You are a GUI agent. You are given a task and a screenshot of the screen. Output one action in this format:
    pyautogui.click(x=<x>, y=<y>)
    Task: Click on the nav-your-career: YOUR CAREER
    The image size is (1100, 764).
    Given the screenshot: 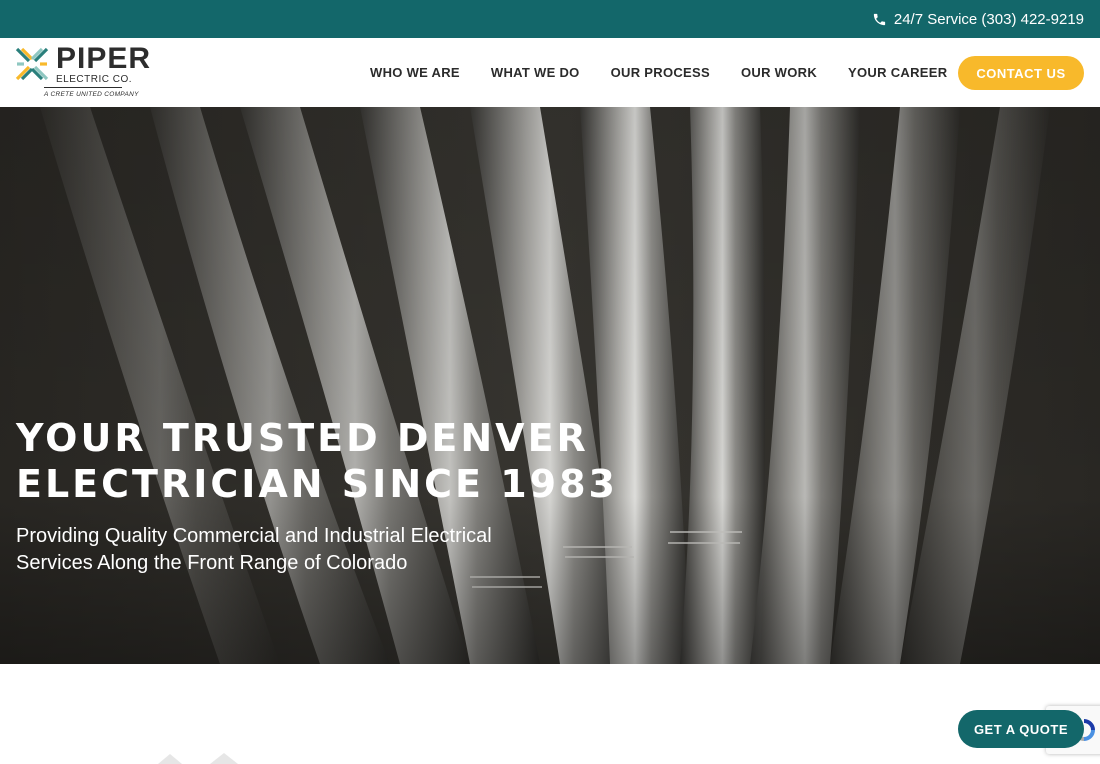 What is the action you would take?
    pyautogui.click(x=897, y=72)
    